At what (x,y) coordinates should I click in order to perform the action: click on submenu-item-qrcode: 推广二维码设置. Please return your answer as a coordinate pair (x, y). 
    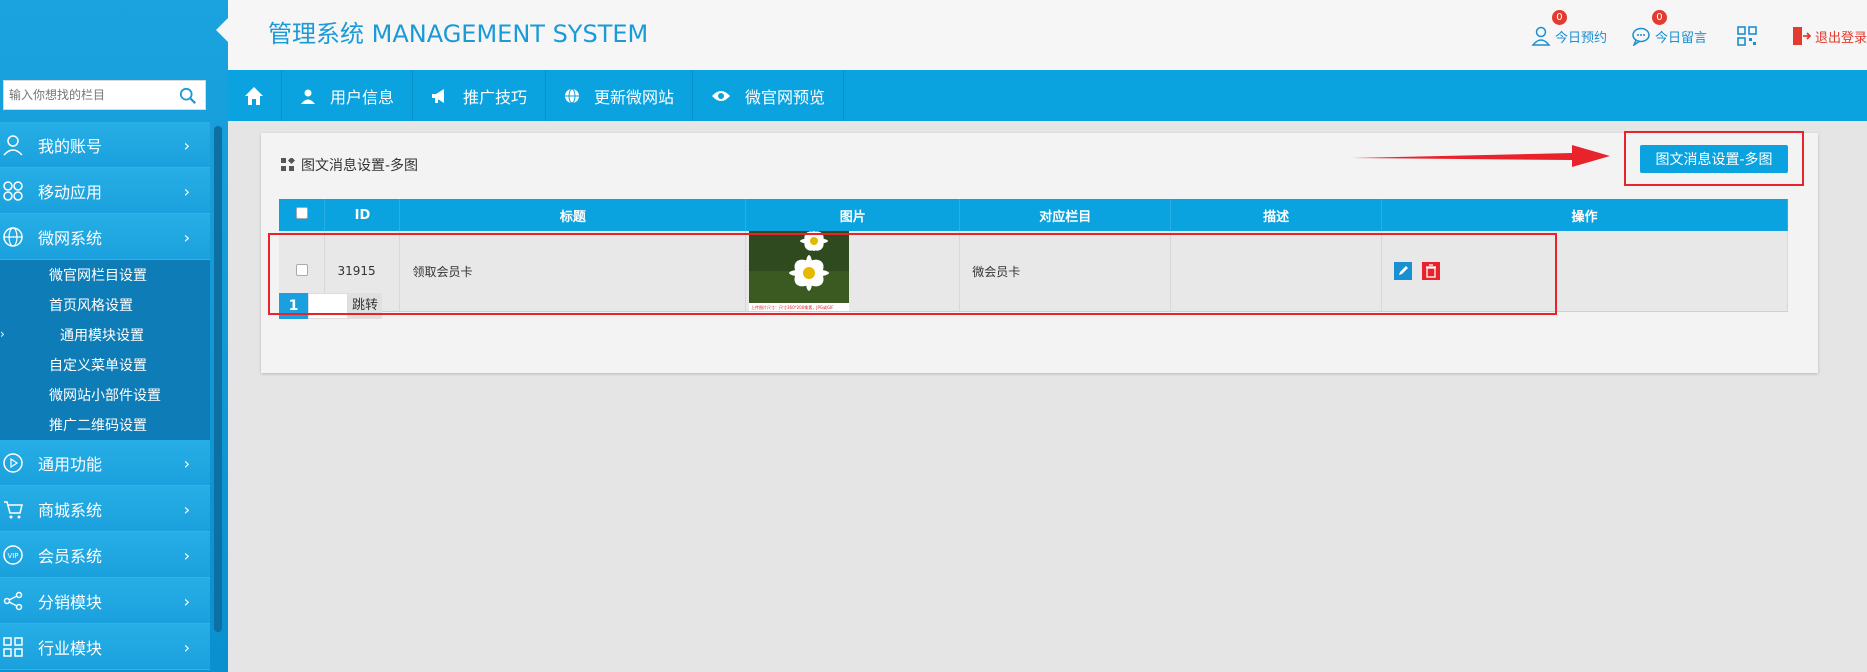
    Looking at the image, I should click on (105, 425).